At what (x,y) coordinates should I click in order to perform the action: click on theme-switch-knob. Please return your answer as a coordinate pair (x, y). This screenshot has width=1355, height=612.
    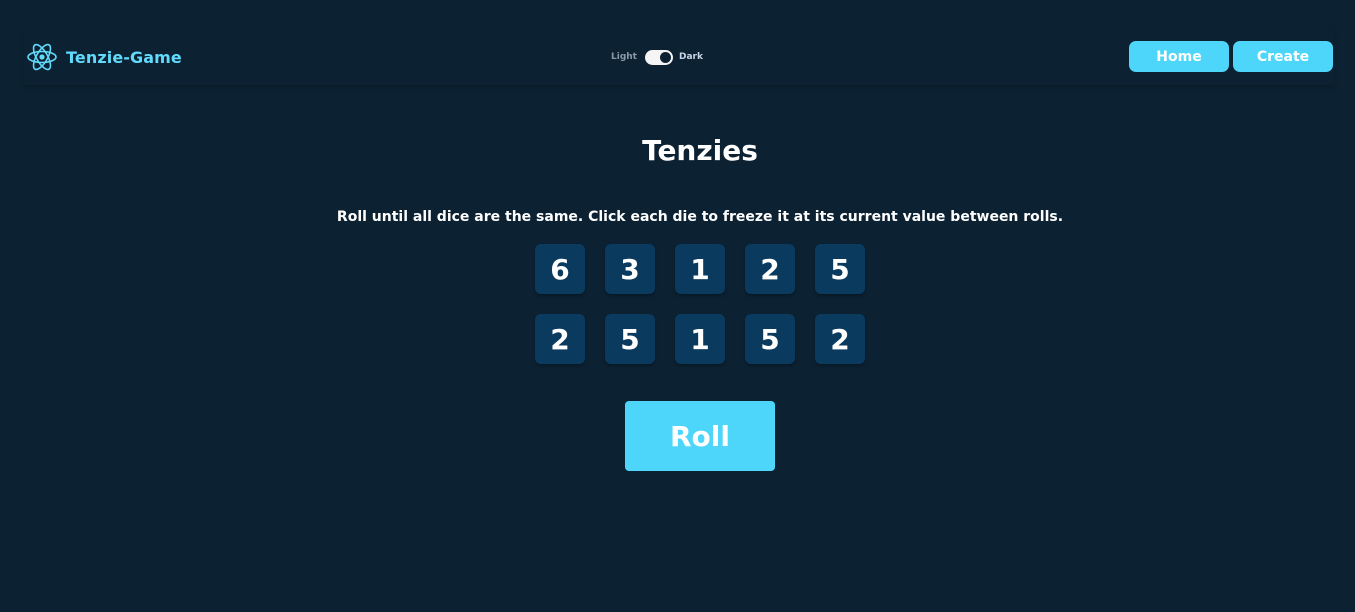
    Looking at the image, I should click on (665, 57).